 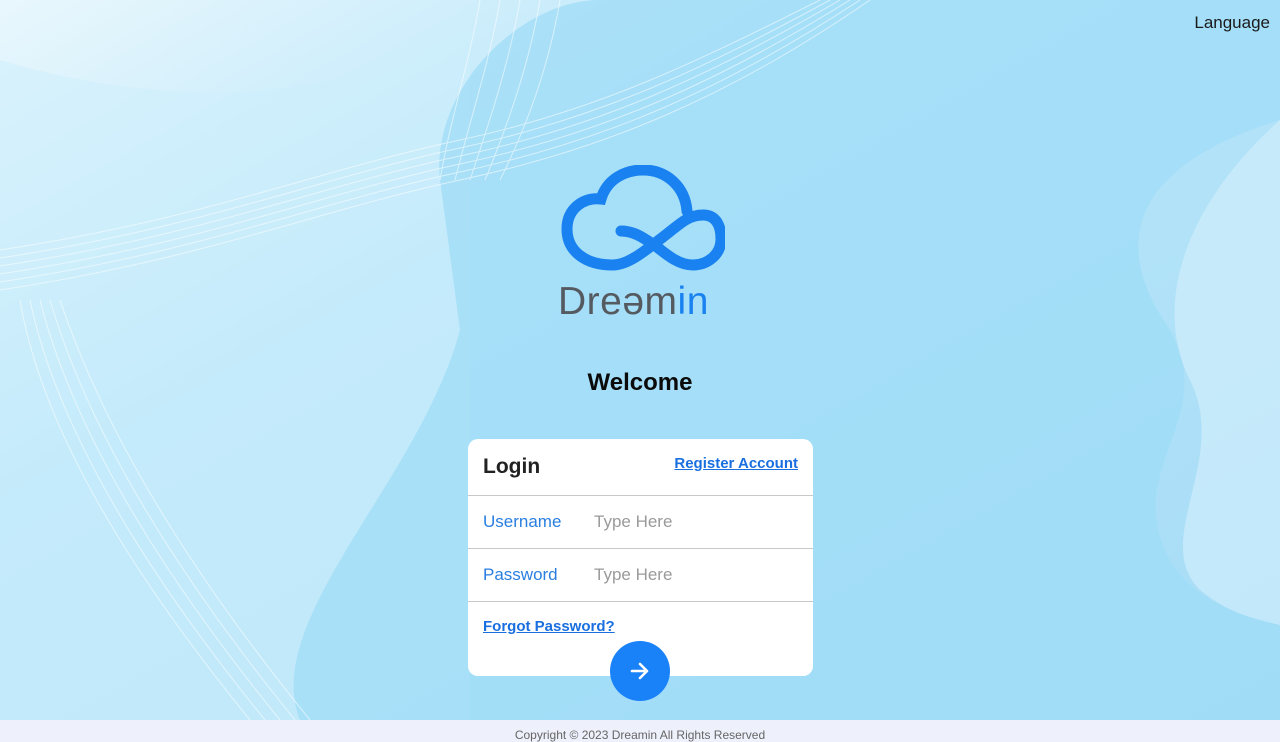 I want to click on brand-wordmark: Dreəmin, so click(x=633, y=302).